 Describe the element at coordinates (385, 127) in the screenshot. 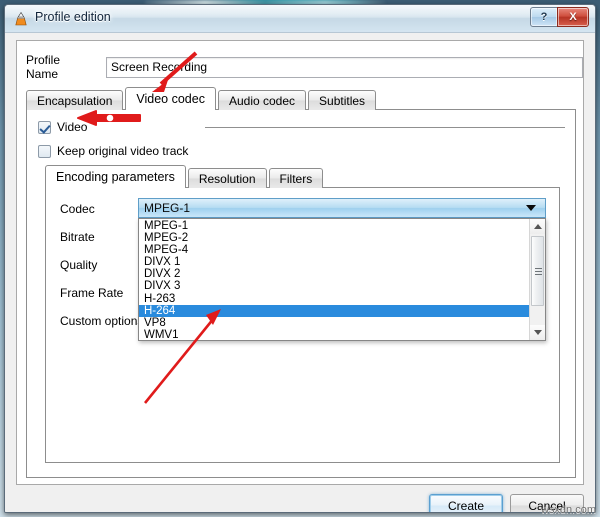

I see `video-section-separator` at that location.